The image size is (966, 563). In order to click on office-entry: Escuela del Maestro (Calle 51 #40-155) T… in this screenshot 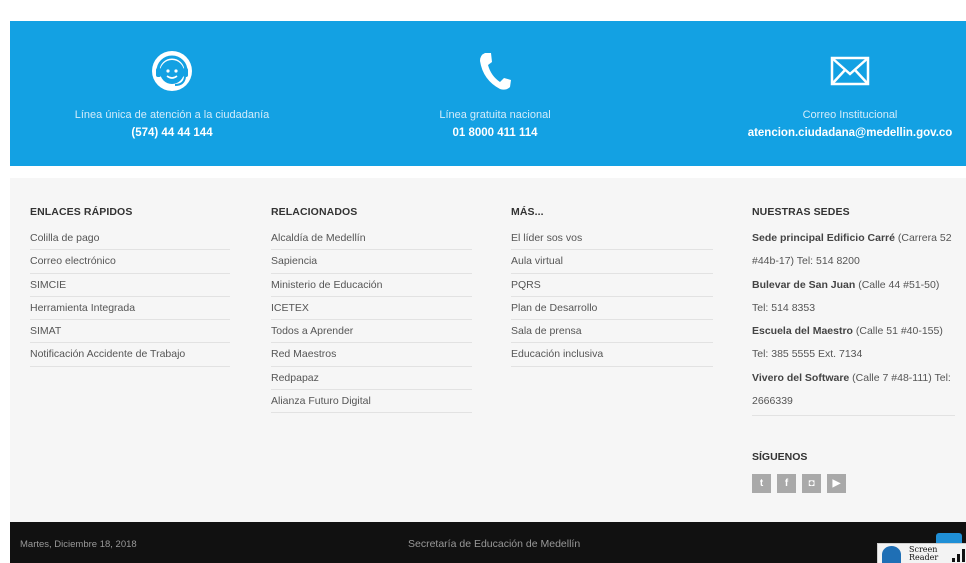, I will do `click(853, 343)`.